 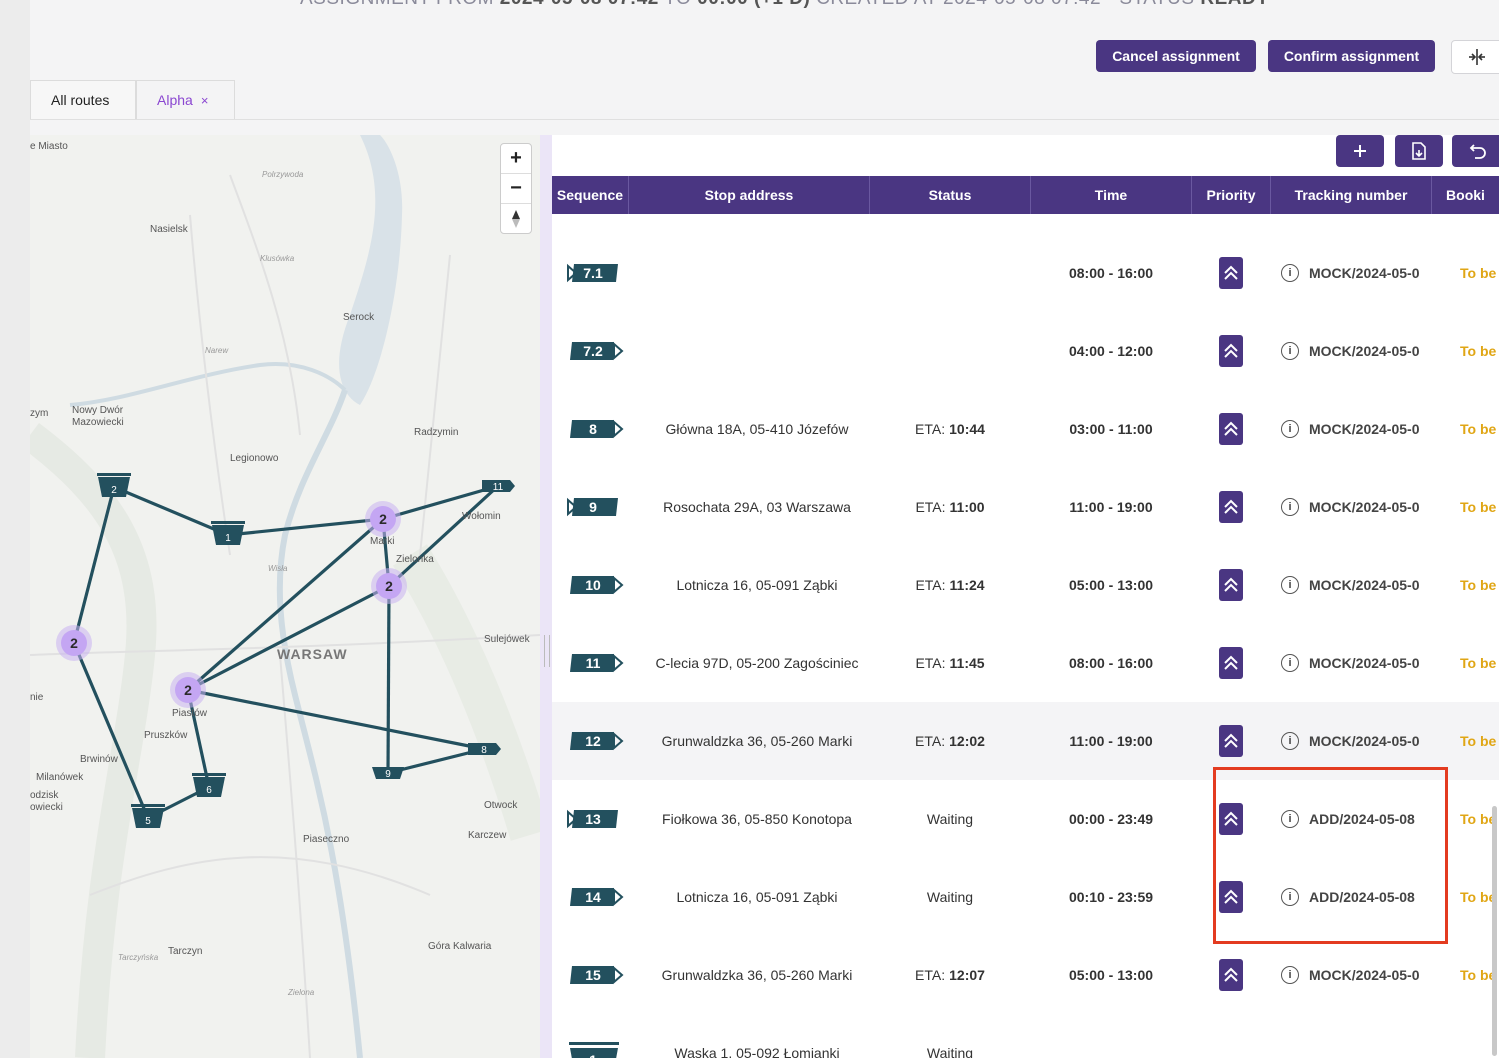 I want to click on sequence-cell: 12, so click(x=594, y=741).